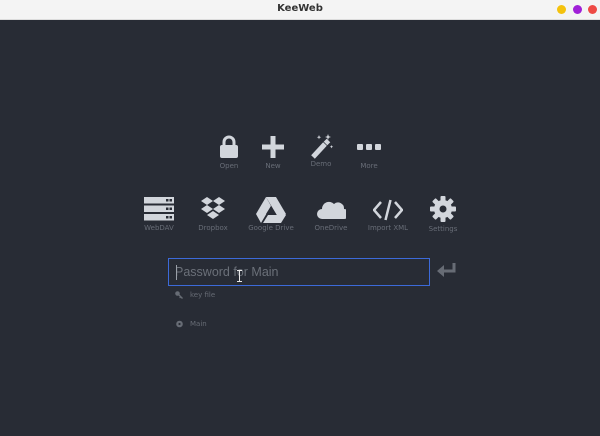  What do you see at coordinates (239, 276) in the screenshot?
I see `text-cursor-icon` at bounding box center [239, 276].